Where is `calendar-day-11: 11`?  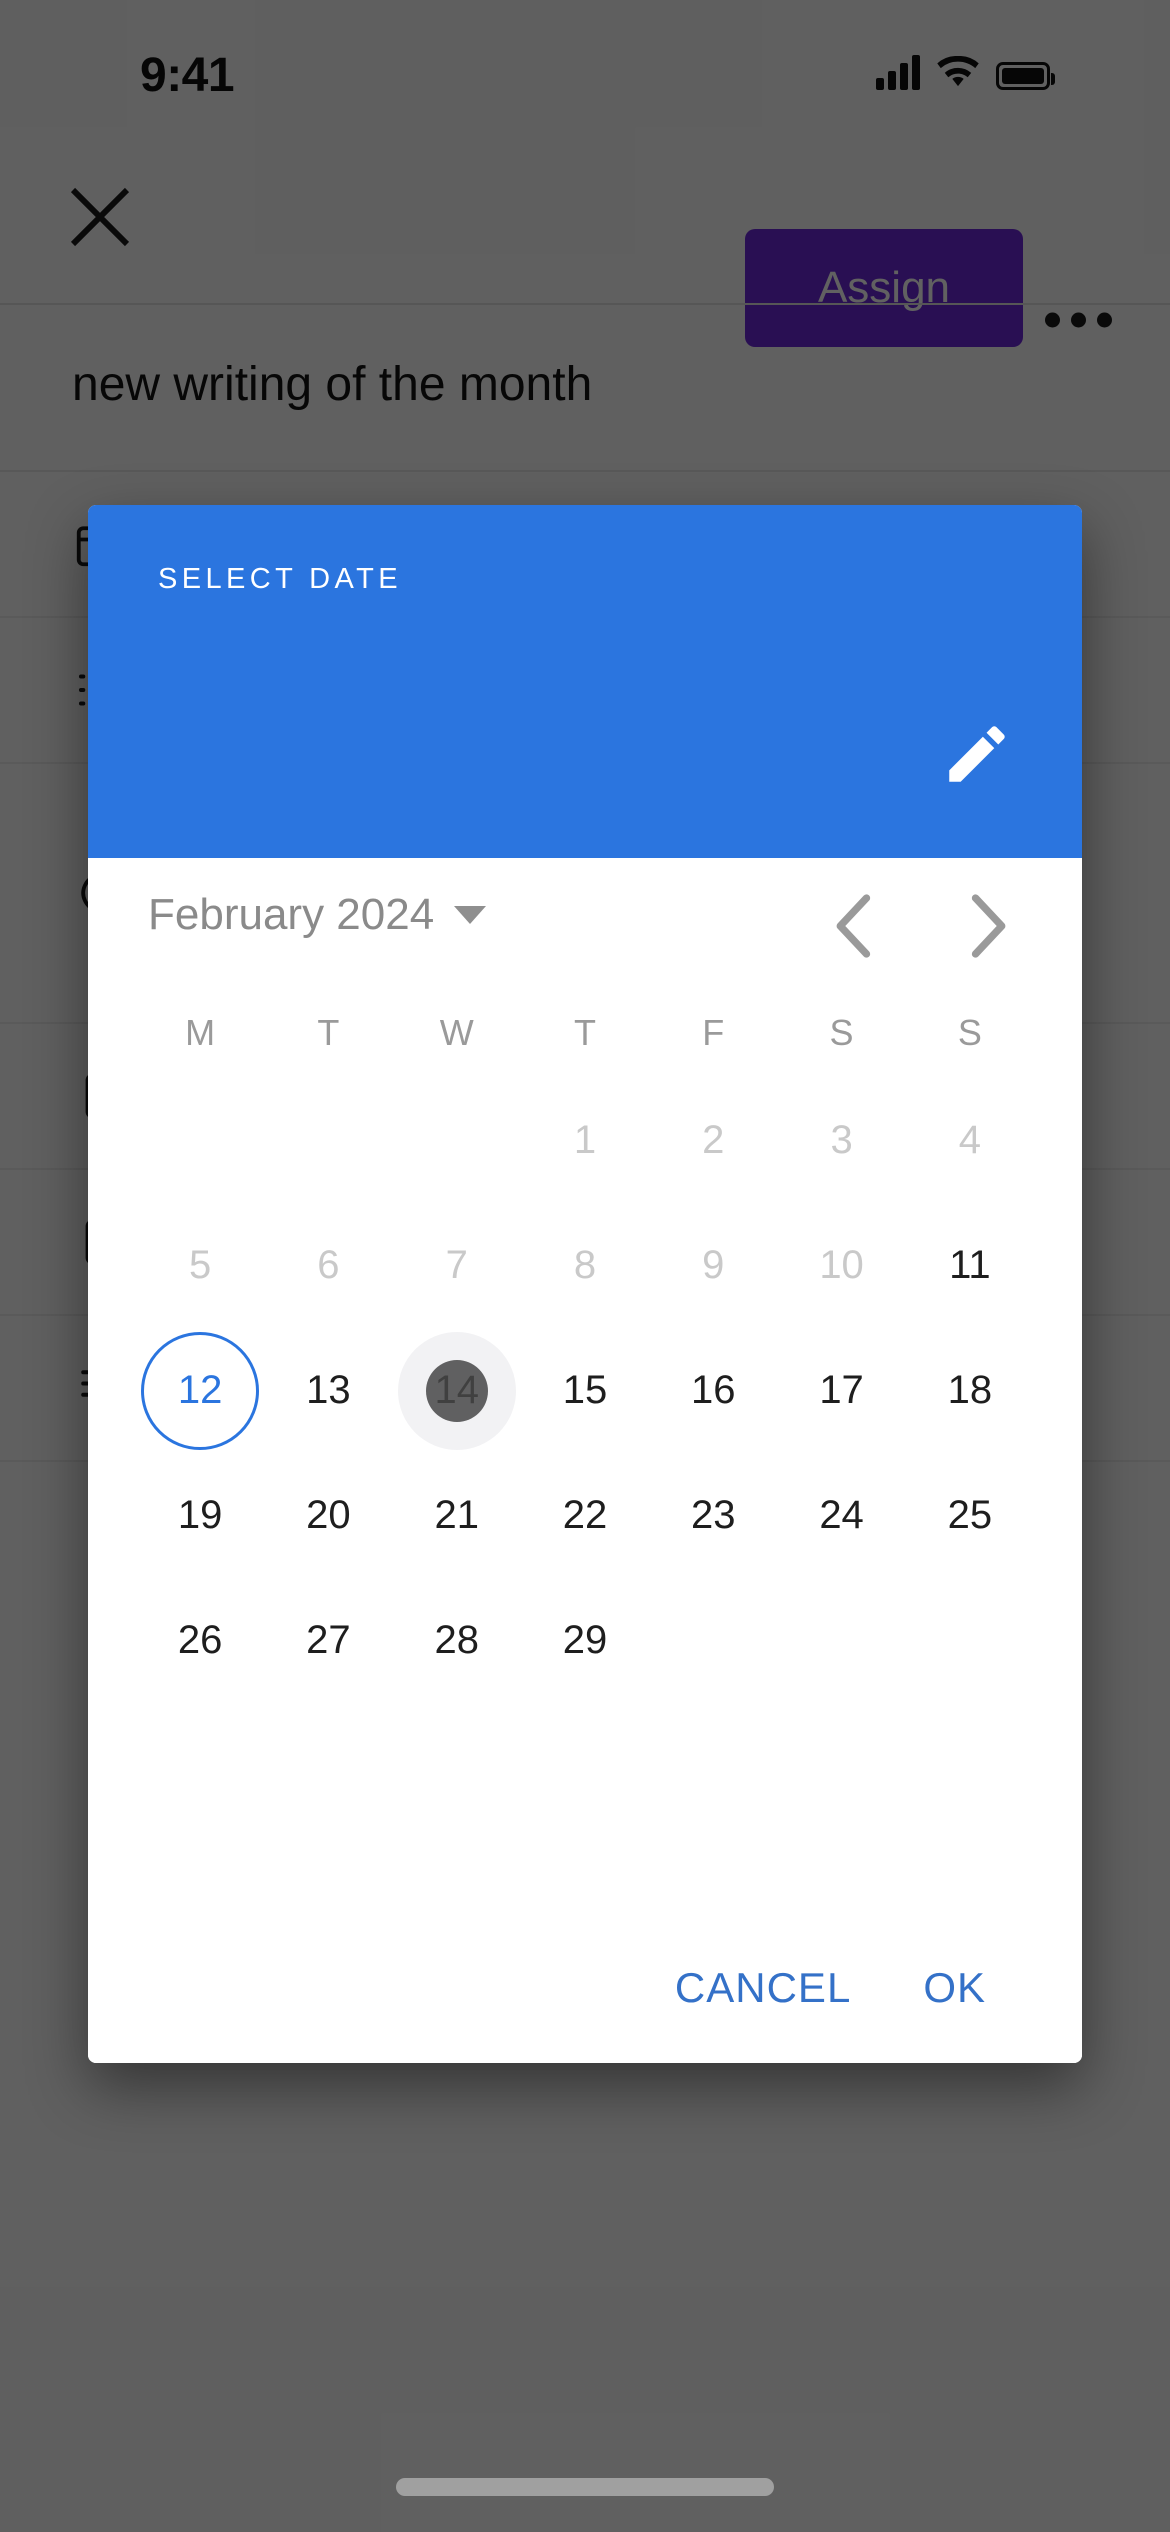
calendar-day-11: 11 is located at coordinates (970, 1265).